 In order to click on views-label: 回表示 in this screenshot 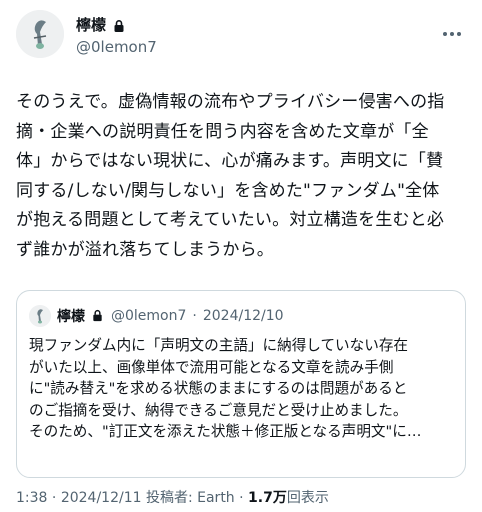, I will do `click(307, 498)`.